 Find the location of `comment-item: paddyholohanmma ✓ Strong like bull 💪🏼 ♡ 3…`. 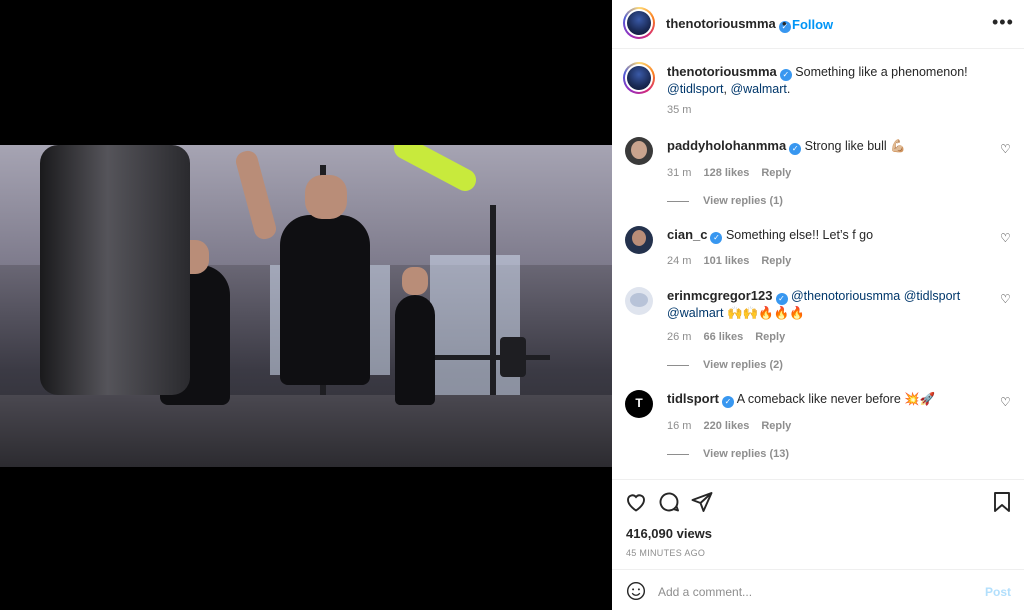

comment-item: paddyholohanmma ✓ Strong like bull 💪🏼 ♡ 3… is located at coordinates (818, 174).